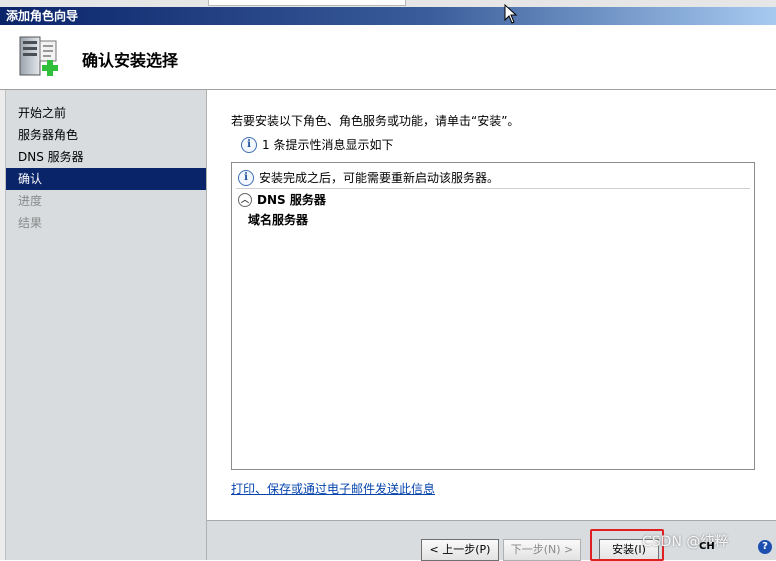  I want to click on section-header-dns: ︿ DNS 服务器, so click(282, 199).